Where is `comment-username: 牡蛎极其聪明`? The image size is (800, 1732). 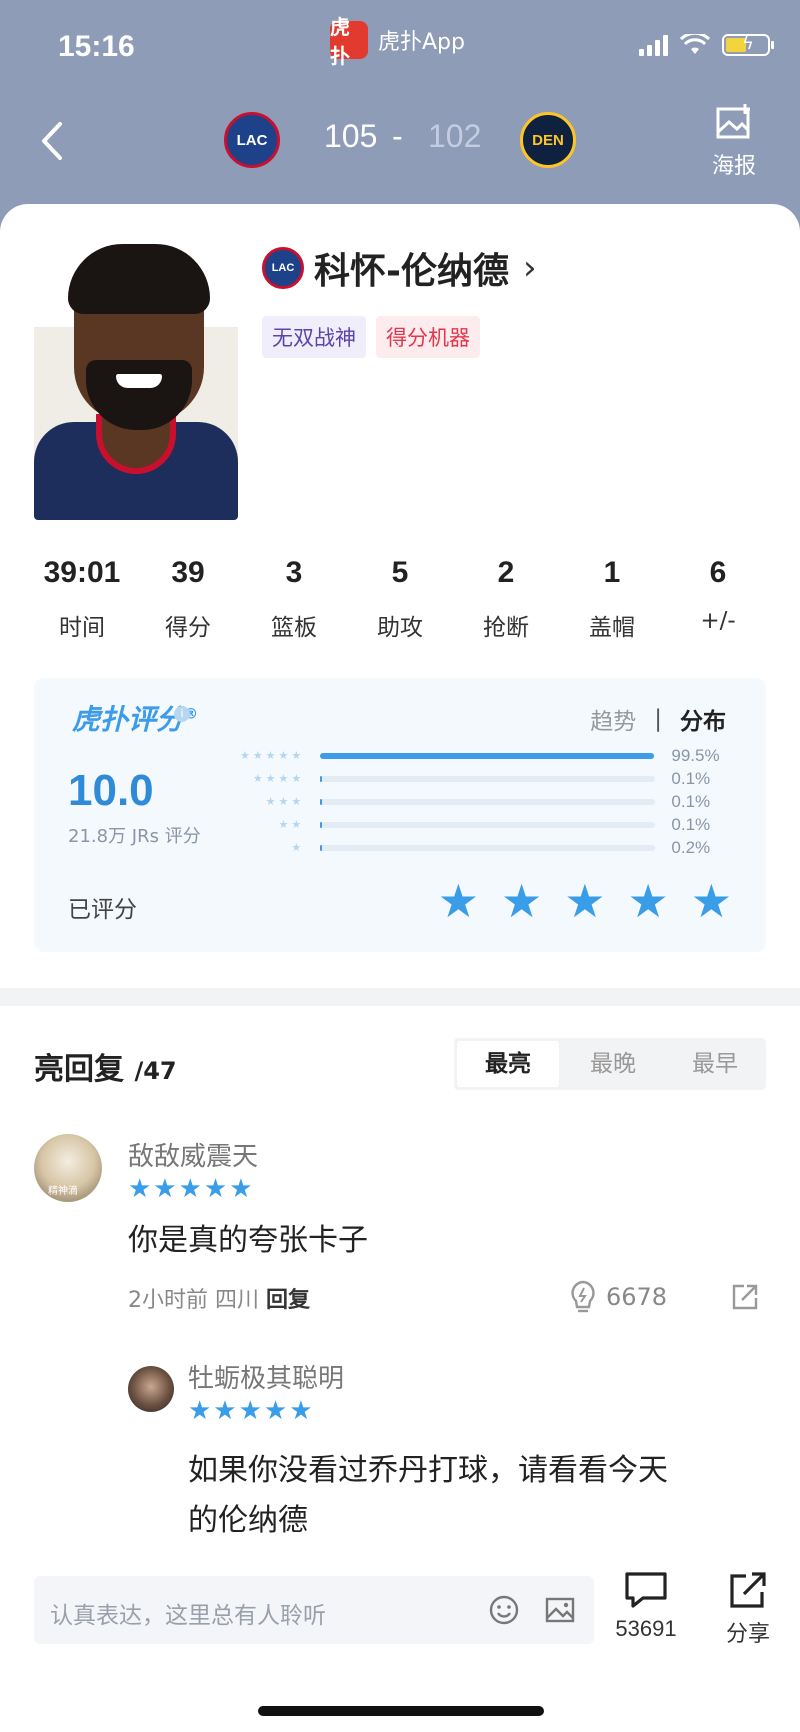 comment-username: 牡蛎极其聪明 is located at coordinates (266, 1376).